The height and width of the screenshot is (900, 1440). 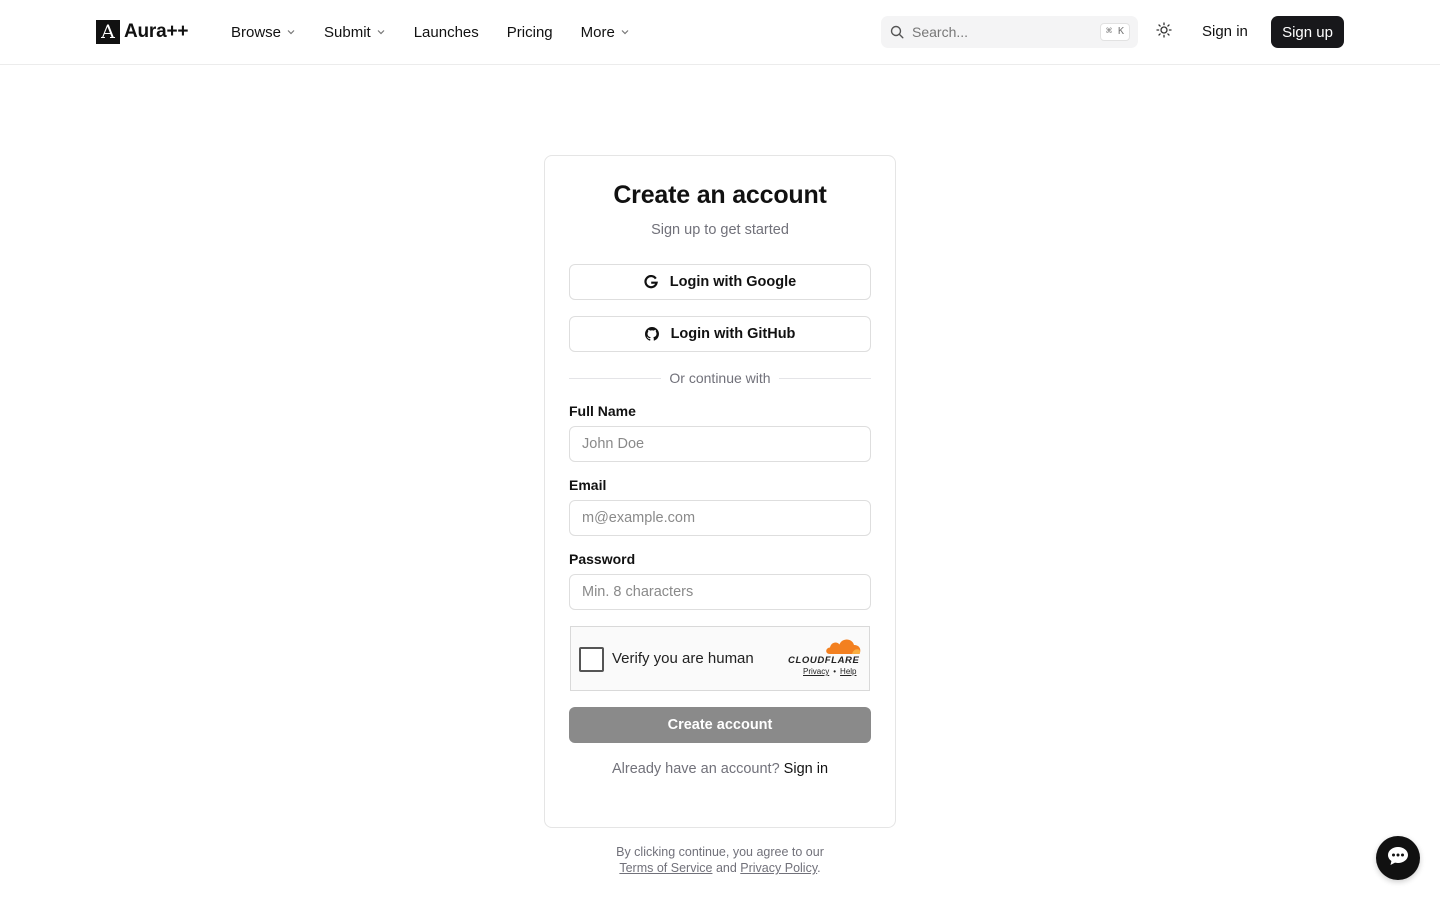 What do you see at coordinates (651, 282) in the screenshot?
I see `google-icon` at bounding box center [651, 282].